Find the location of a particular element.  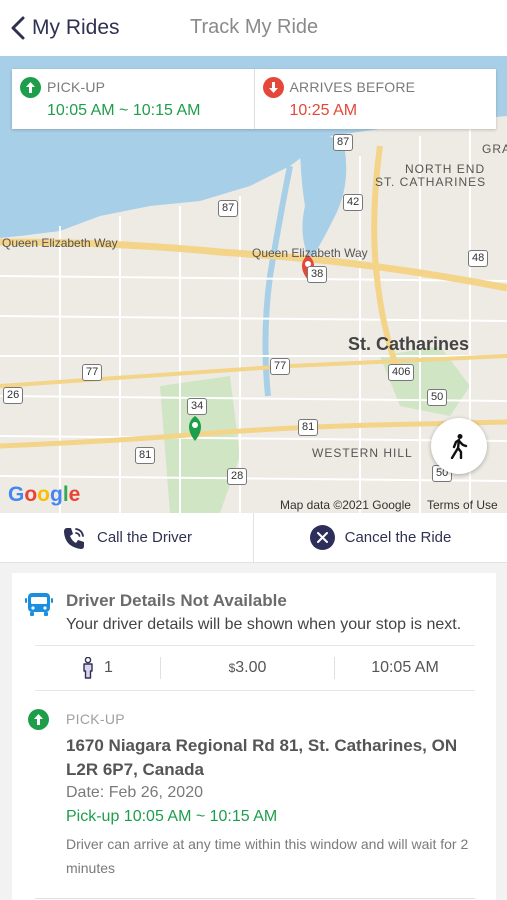

cancel-ride-button: Cancel the Ride is located at coordinates (380, 537).